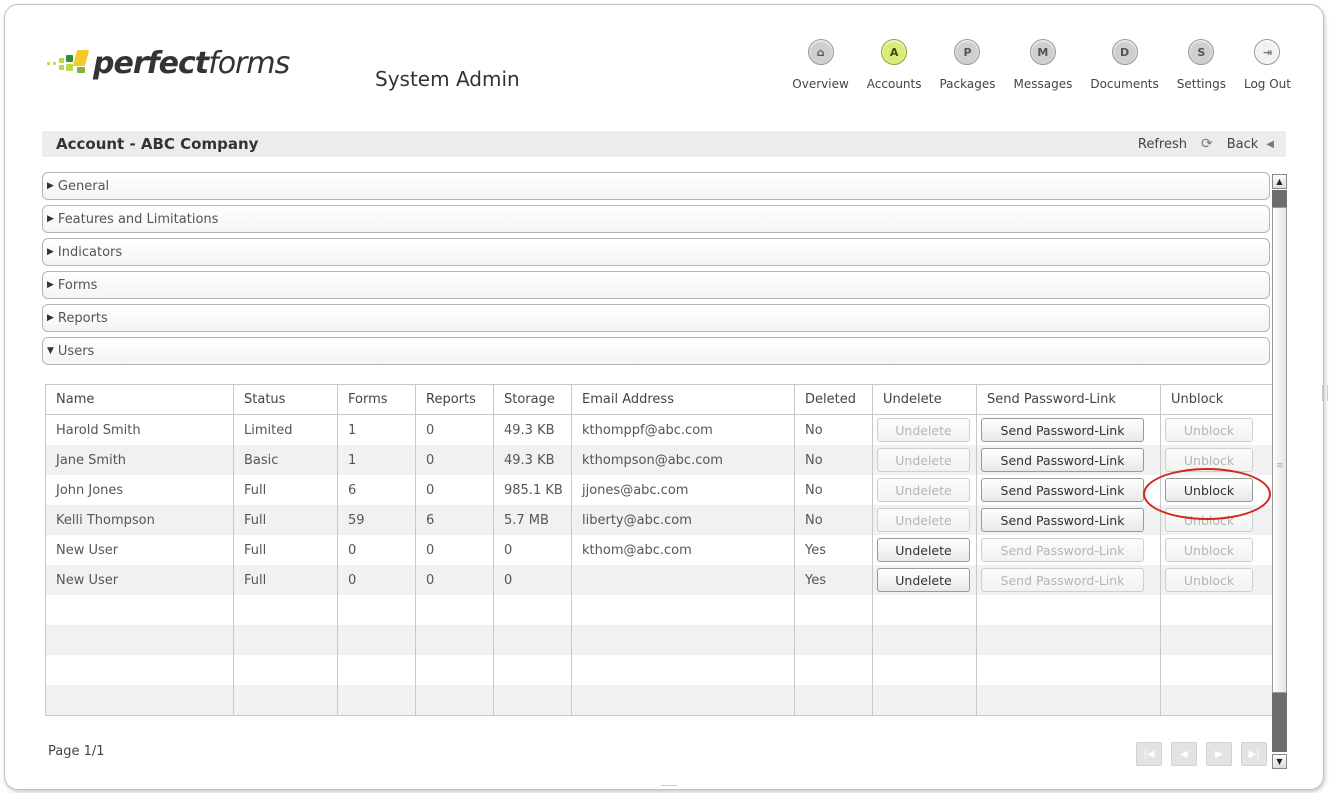  I want to click on nav-packages: P Packages, so click(967, 65).